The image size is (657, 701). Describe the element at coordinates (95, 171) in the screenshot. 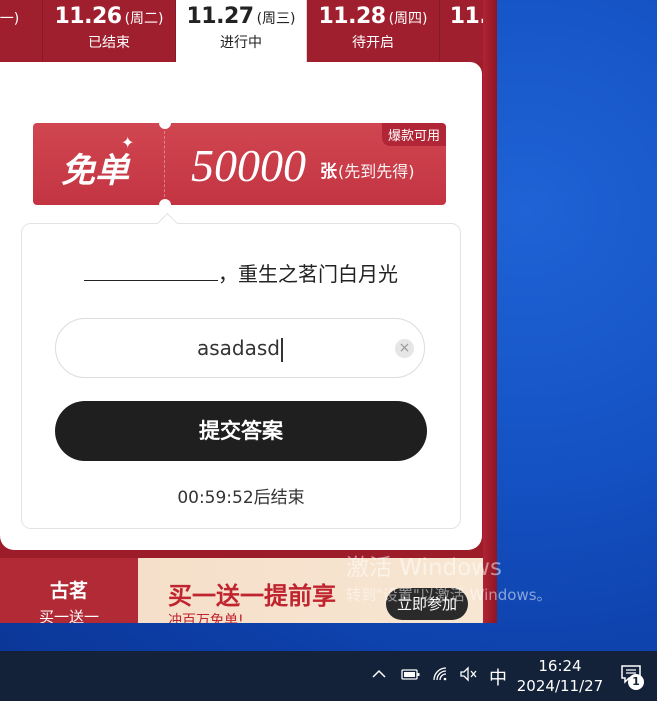

I see `coupon-free-label: 免单` at that location.